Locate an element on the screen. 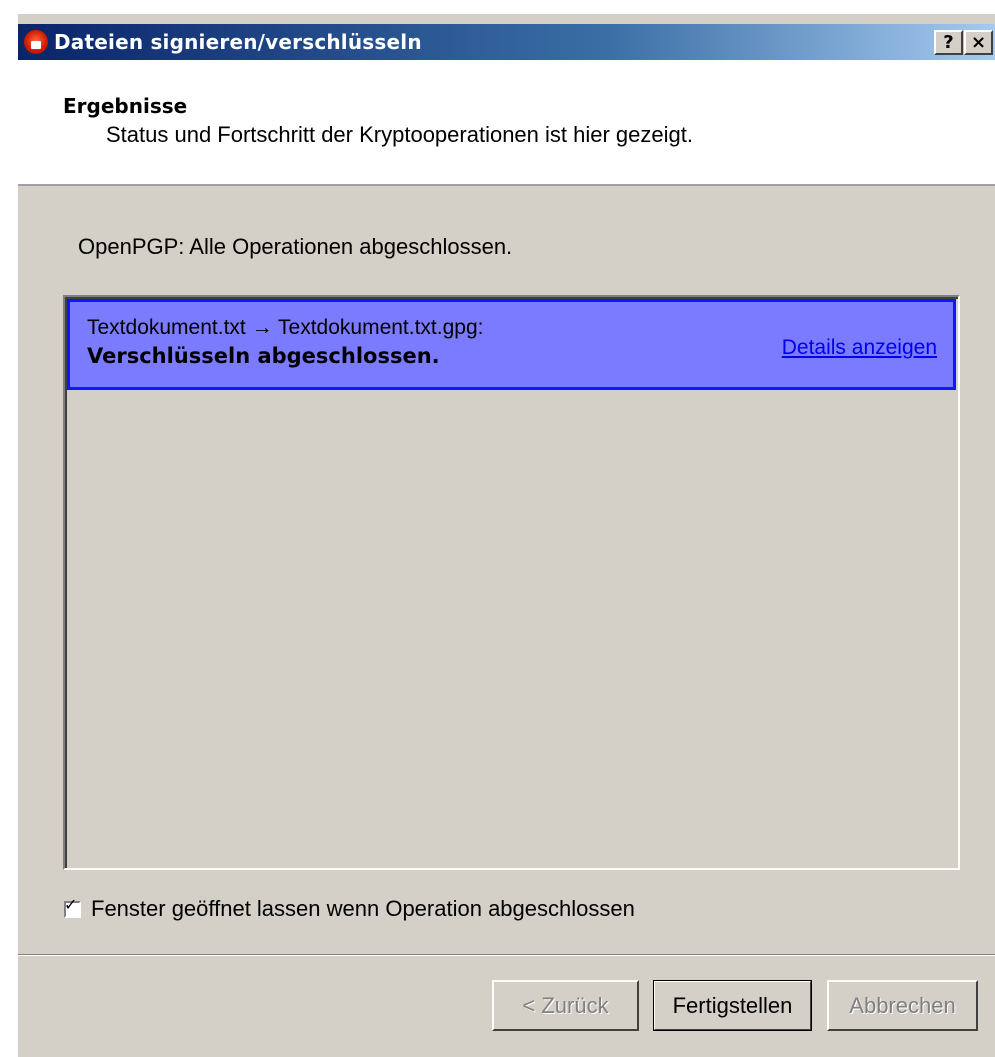 Image resolution: width=995 pixels, height=1057 pixels. finish-button: Fertigstellen is located at coordinates (732, 1005).